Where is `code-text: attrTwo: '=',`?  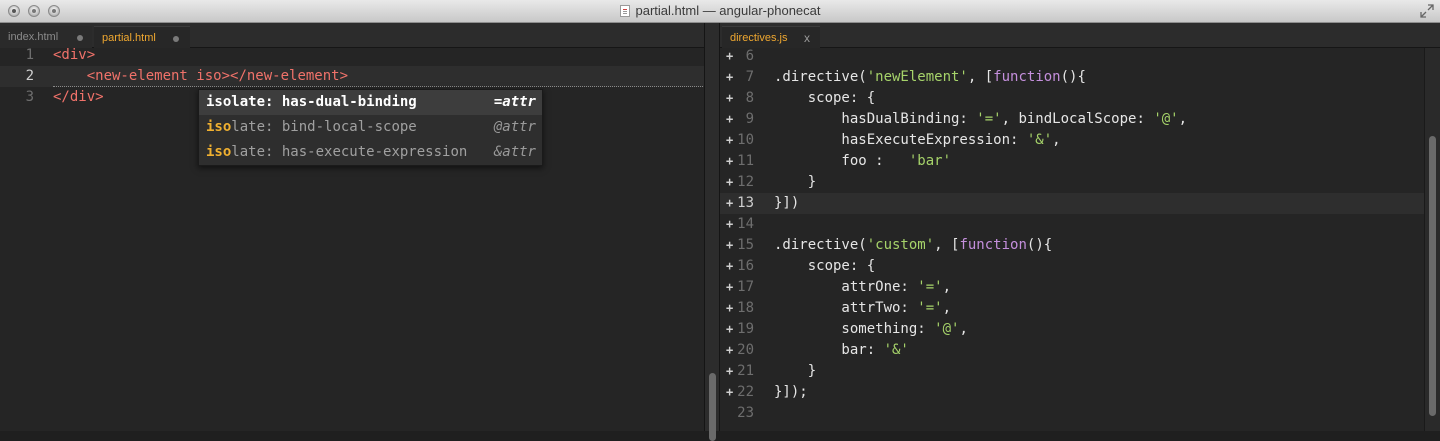
code-text: attrTwo: '=', is located at coordinates (862, 308).